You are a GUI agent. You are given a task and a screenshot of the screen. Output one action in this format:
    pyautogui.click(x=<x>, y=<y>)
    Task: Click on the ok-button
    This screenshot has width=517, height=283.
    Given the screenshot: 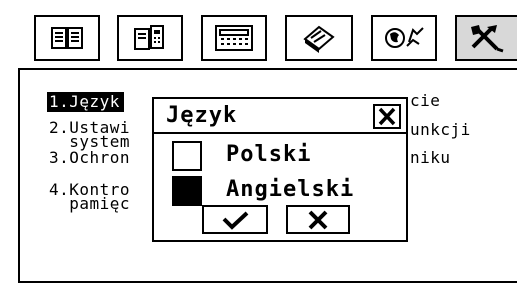 What is the action you would take?
    pyautogui.click(x=235, y=219)
    